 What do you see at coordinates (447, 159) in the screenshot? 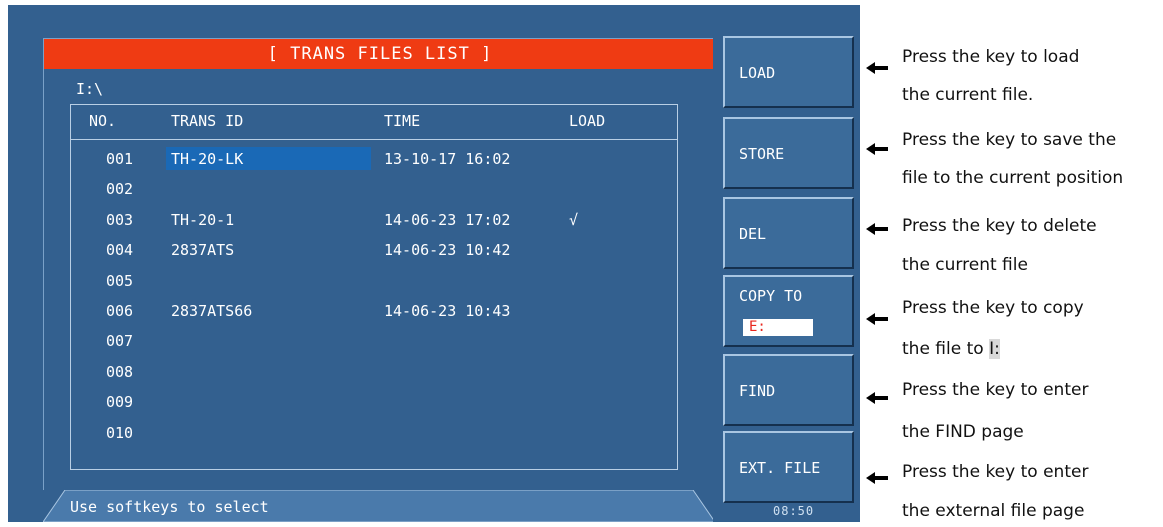
I see `file-time: 13-10-17 16:02` at bounding box center [447, 159].